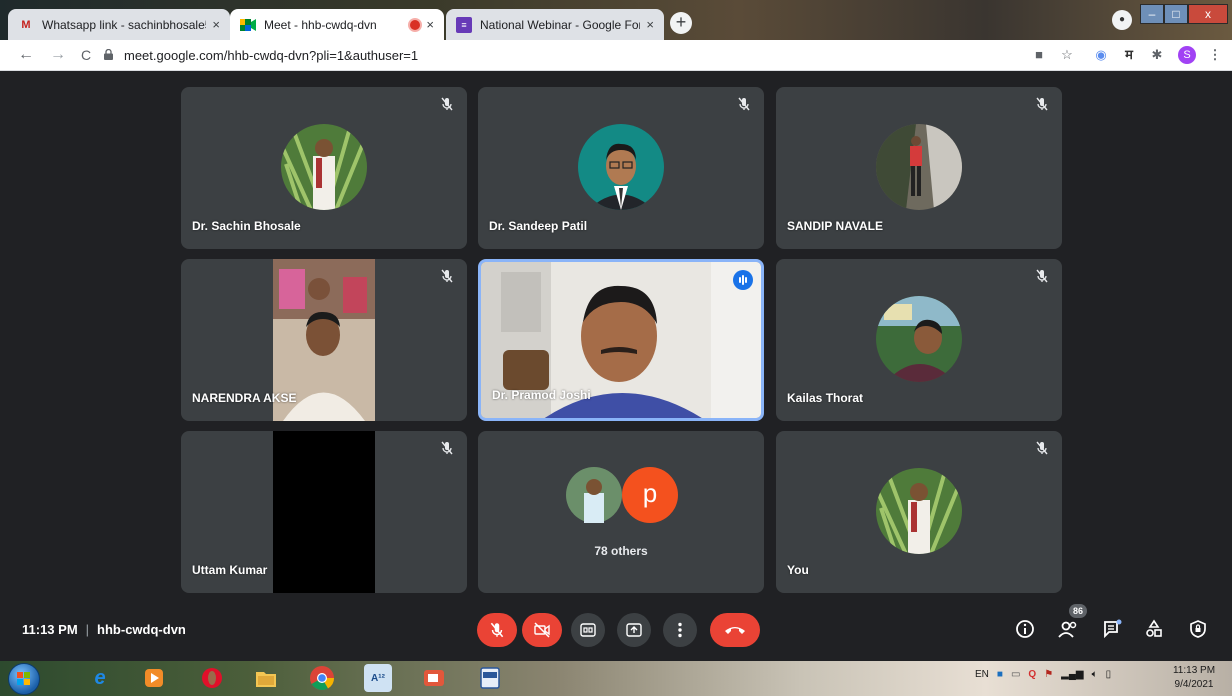  Describe the element at coordinates (588, 630) in the screenshot. I see `captions-button` at that location.